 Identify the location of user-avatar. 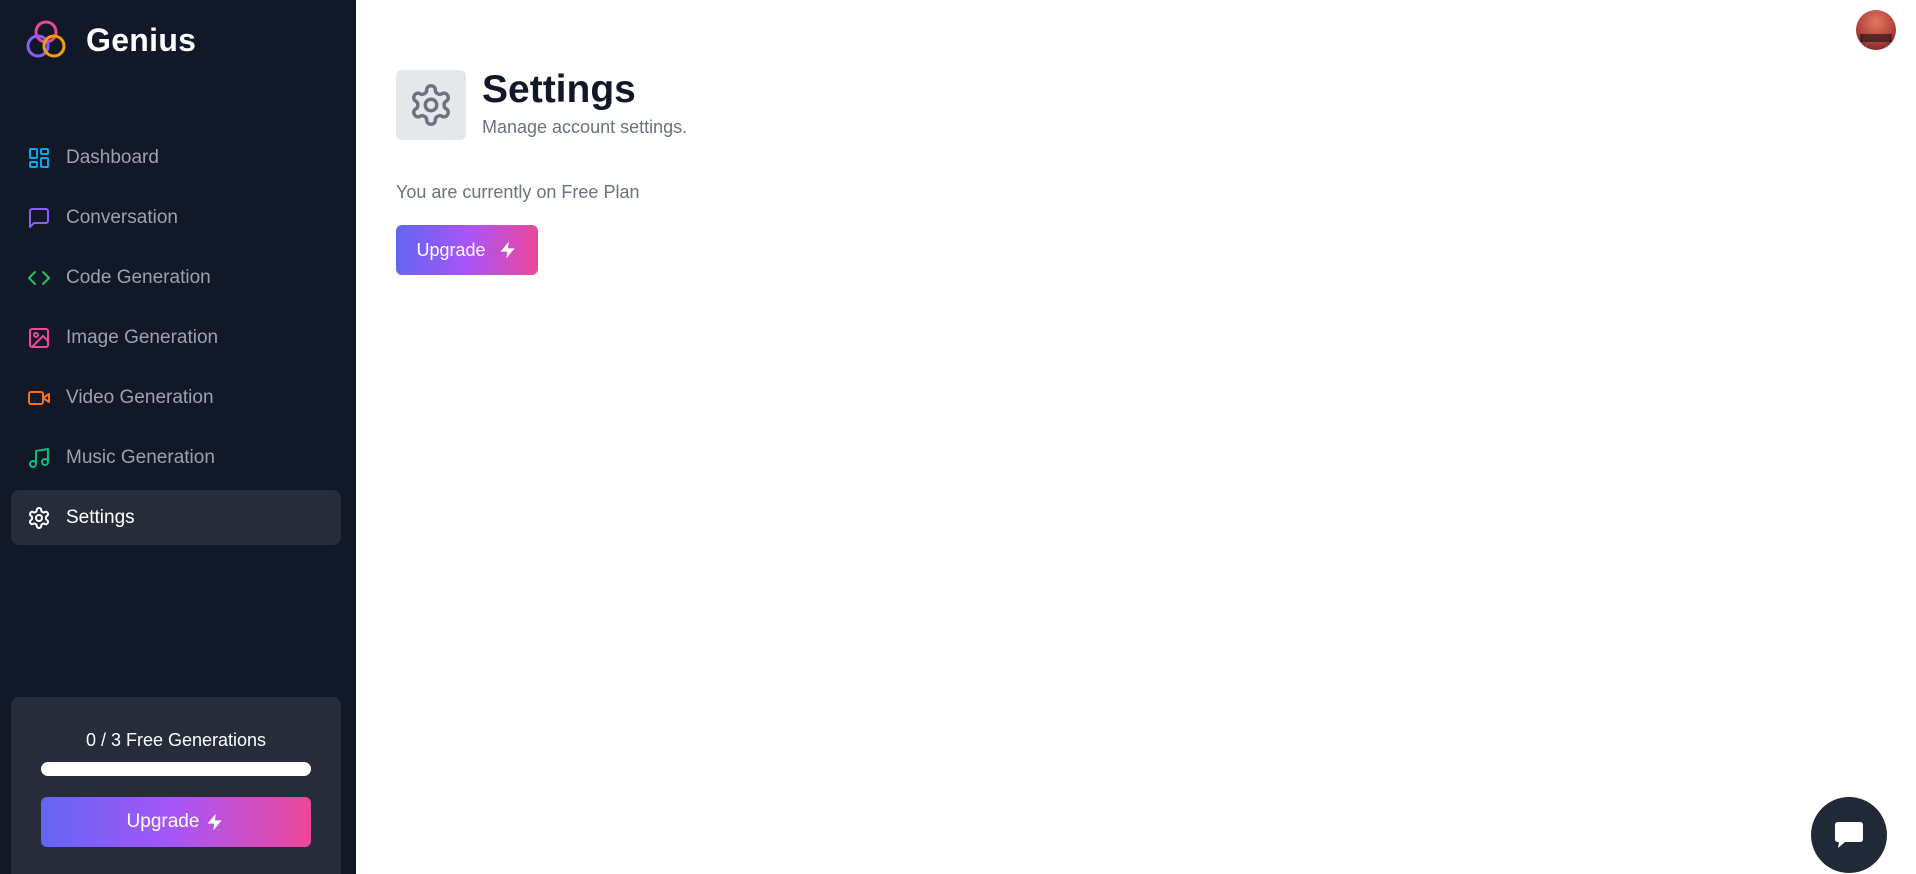
(1876, 30).